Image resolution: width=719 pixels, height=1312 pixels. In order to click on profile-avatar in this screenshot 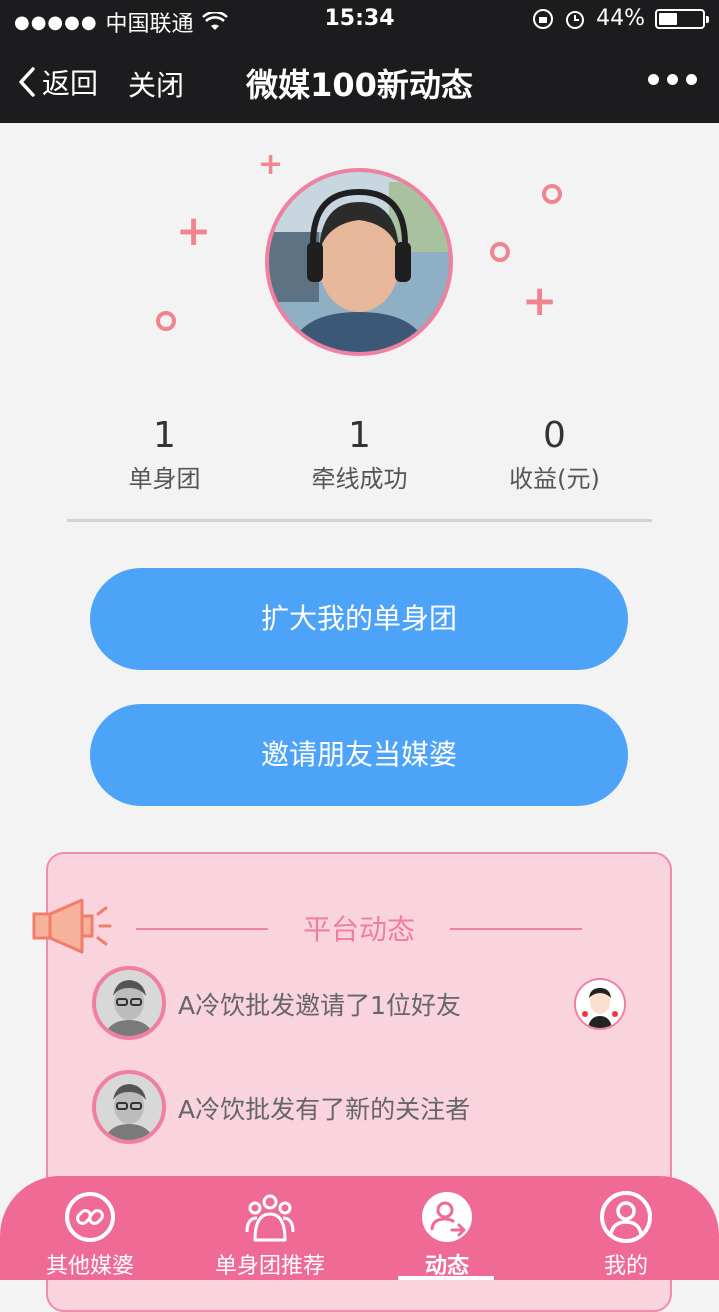, I will do `click(359, 262)`.